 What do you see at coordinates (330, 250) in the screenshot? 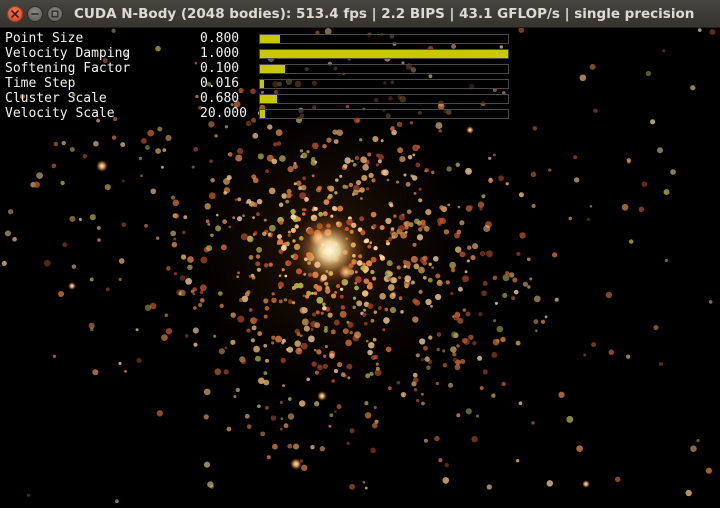
I see `cluster-core` at bounding box center [330, 250].